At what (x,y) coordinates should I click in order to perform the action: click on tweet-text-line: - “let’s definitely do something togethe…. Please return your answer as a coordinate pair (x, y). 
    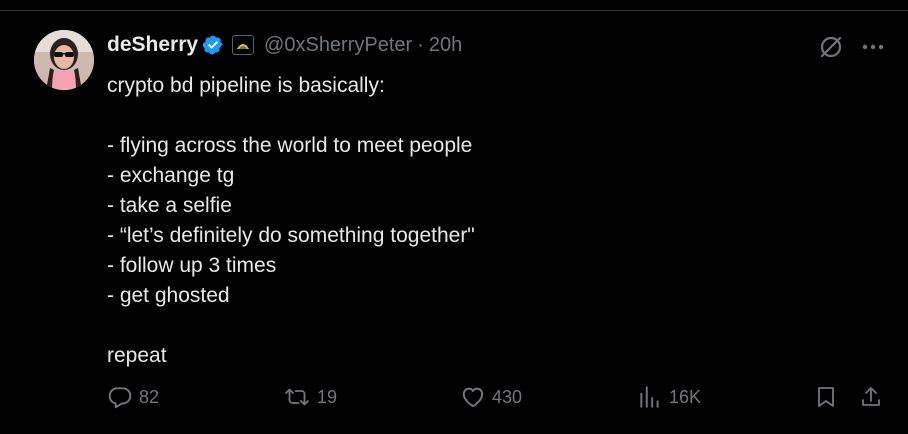
    Looking at the image, I should click on (291, 235).